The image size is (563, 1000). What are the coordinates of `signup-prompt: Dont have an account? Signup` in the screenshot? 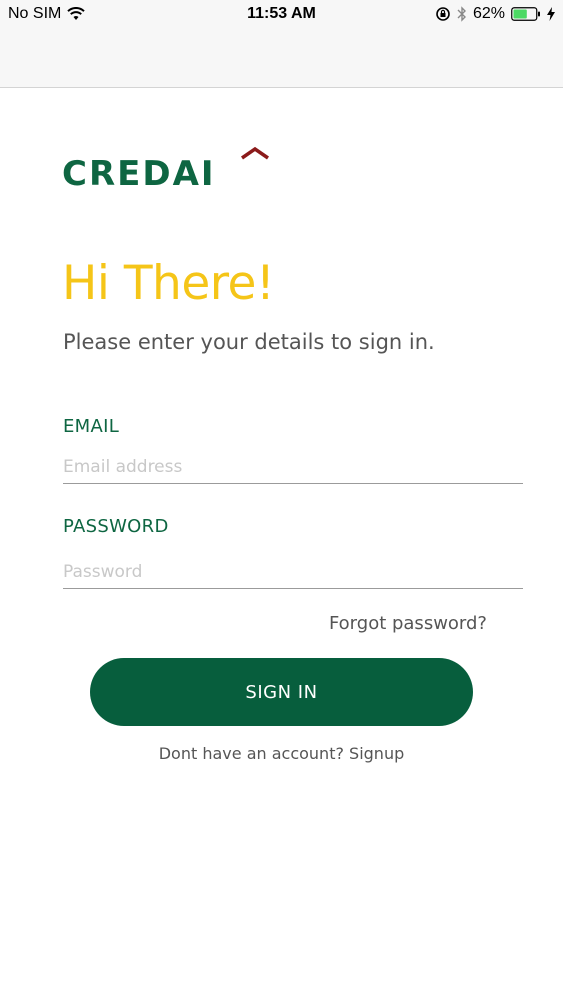 It's located at (281, 753).